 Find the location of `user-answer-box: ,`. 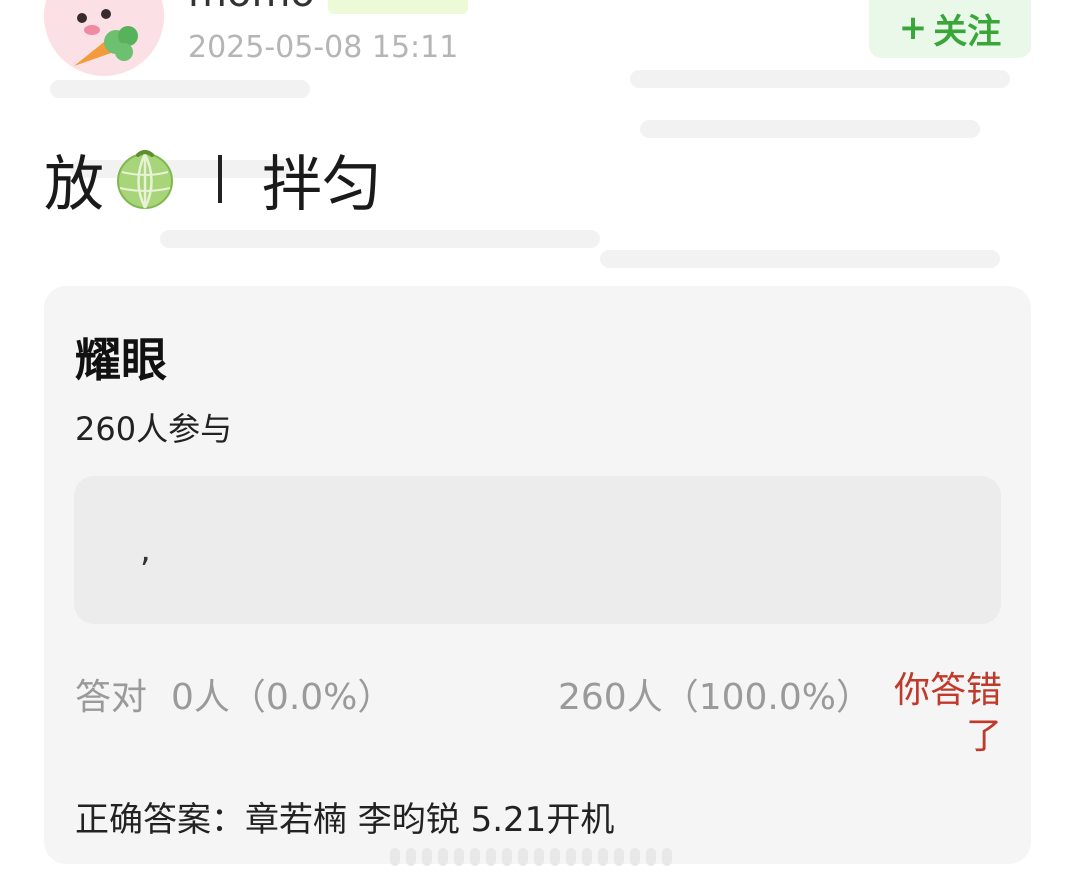

user-answer-box: , is located at coordinates (537, 550).